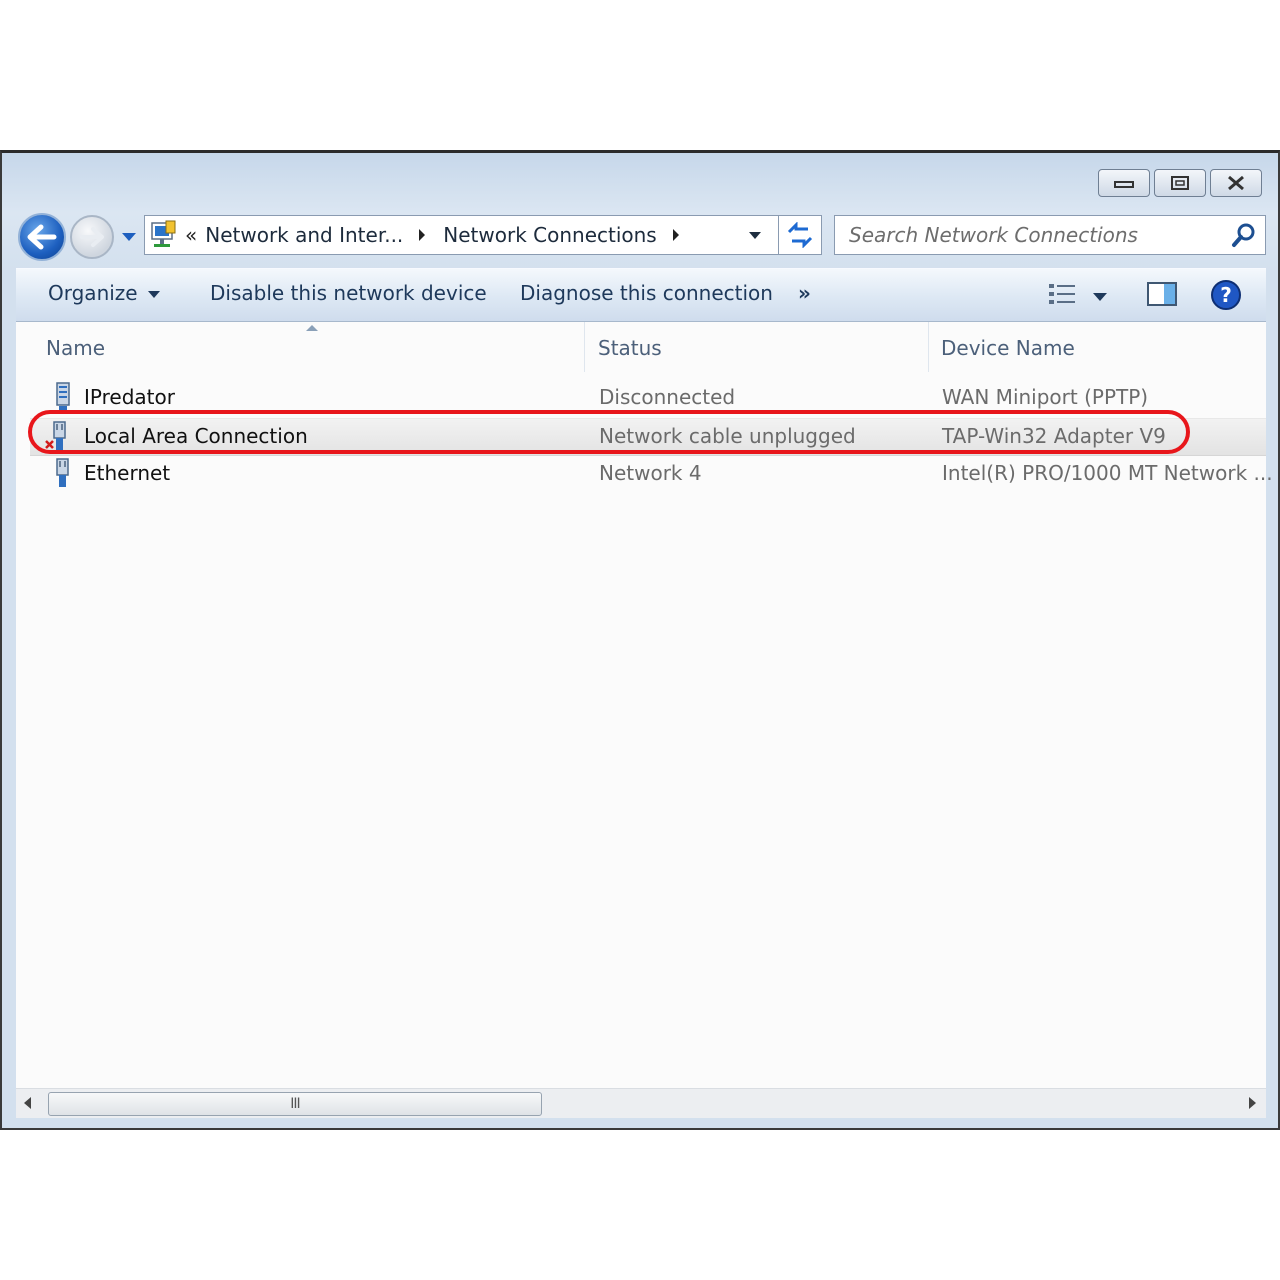 The height and width of the screenshot is (1280, 1280). I want to click on disable-device-button: Disable this network device, so click(348, 293).